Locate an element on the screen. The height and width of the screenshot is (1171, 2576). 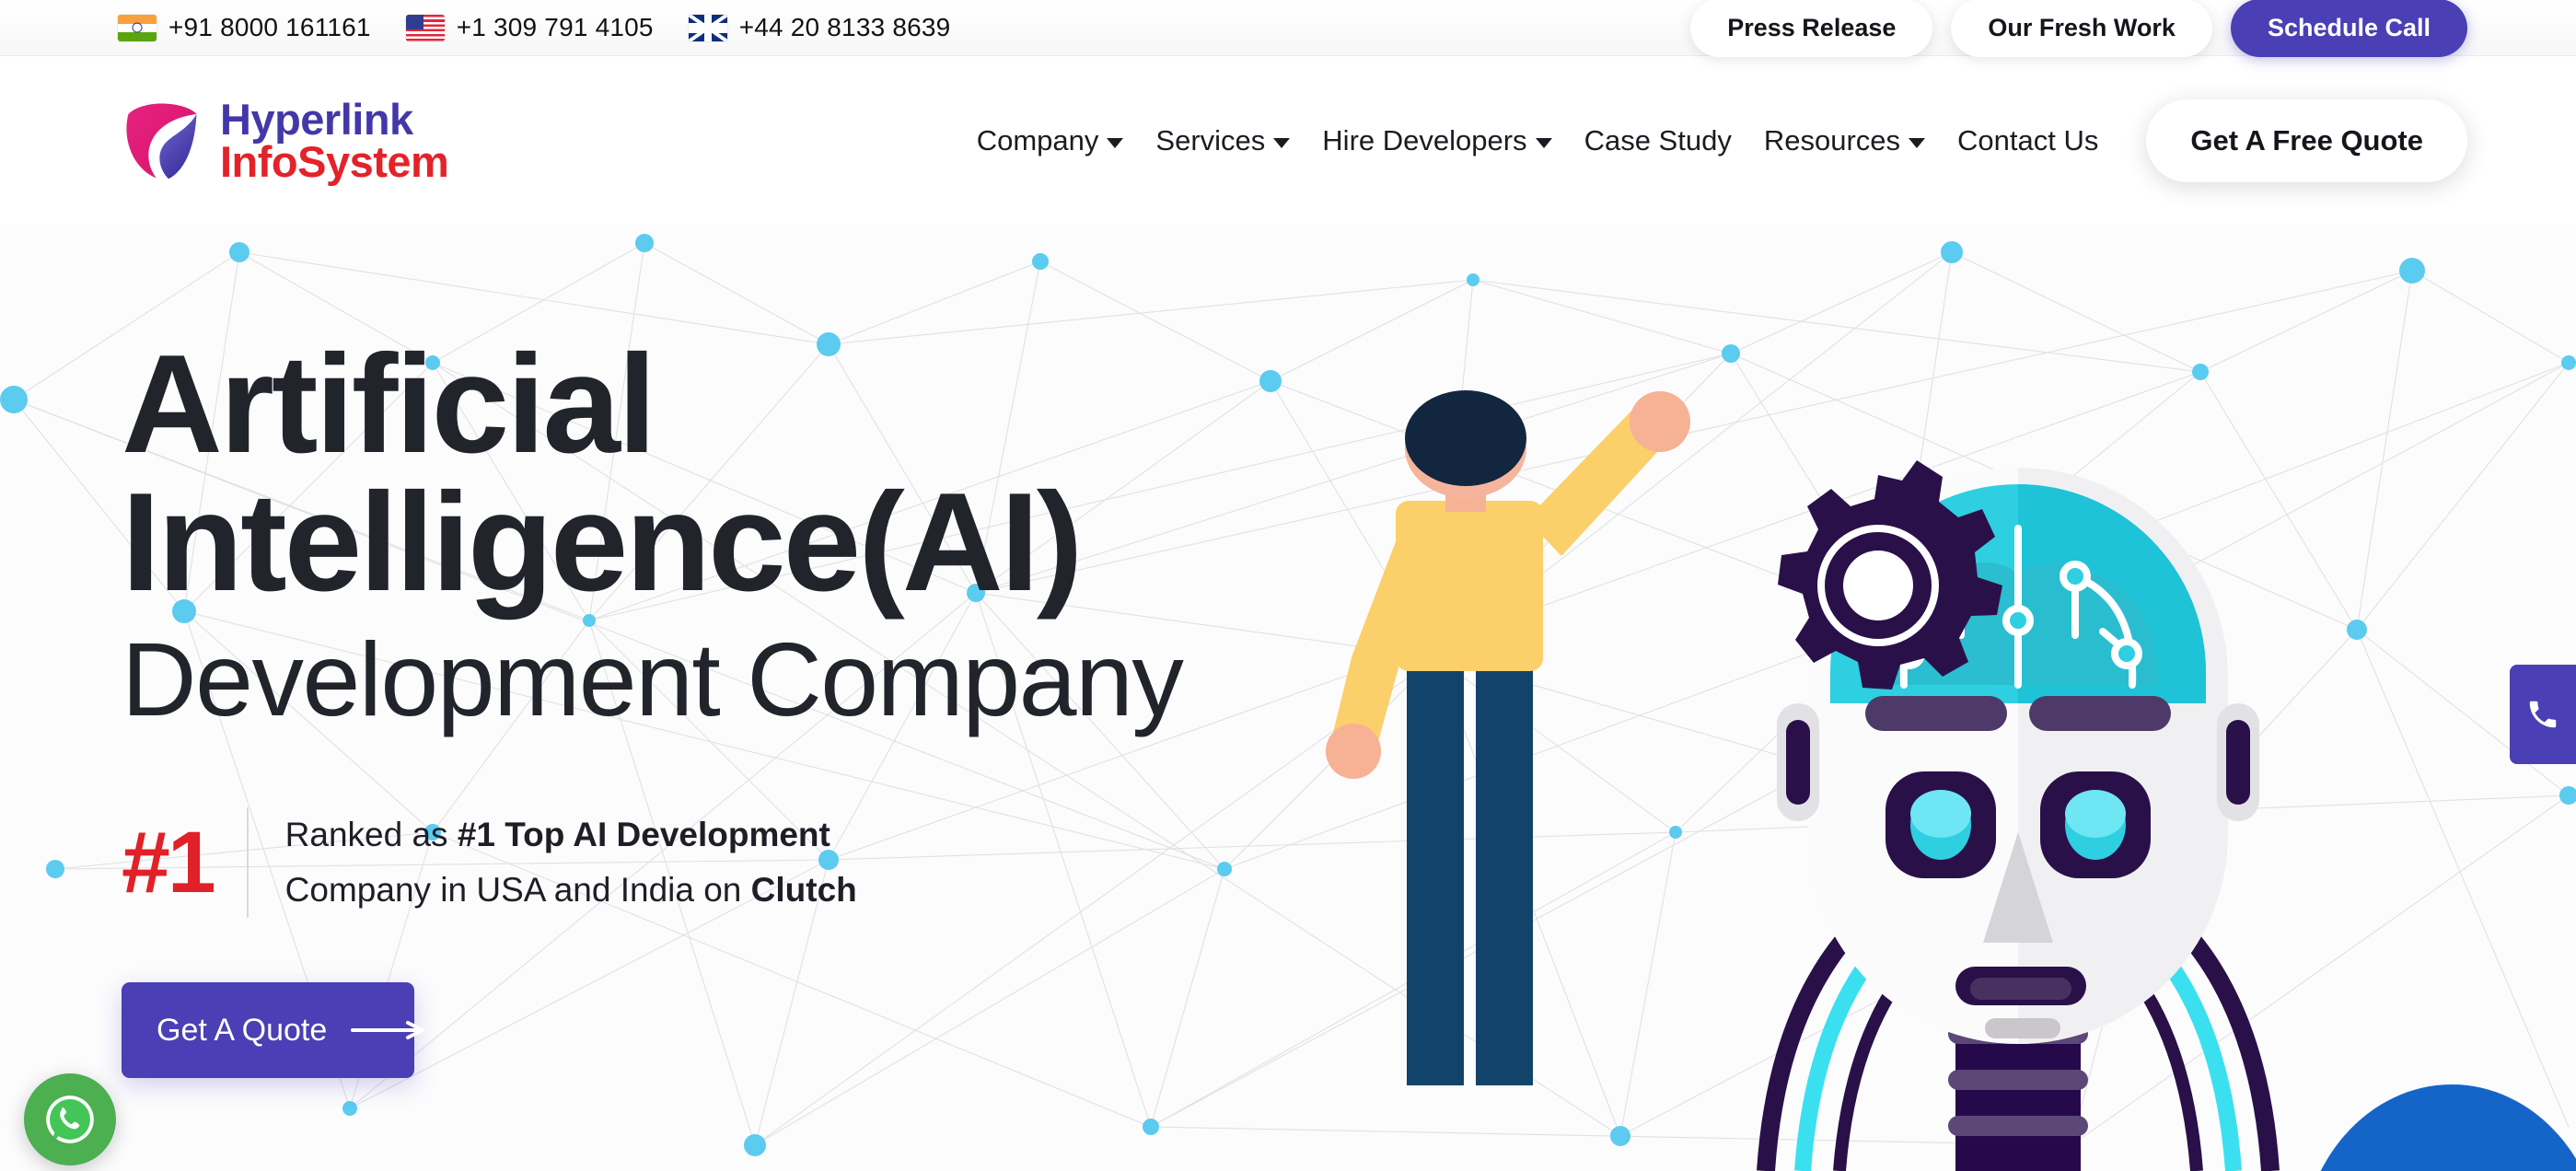
nav-item-company: Company is located at coordinates (1050, 140).